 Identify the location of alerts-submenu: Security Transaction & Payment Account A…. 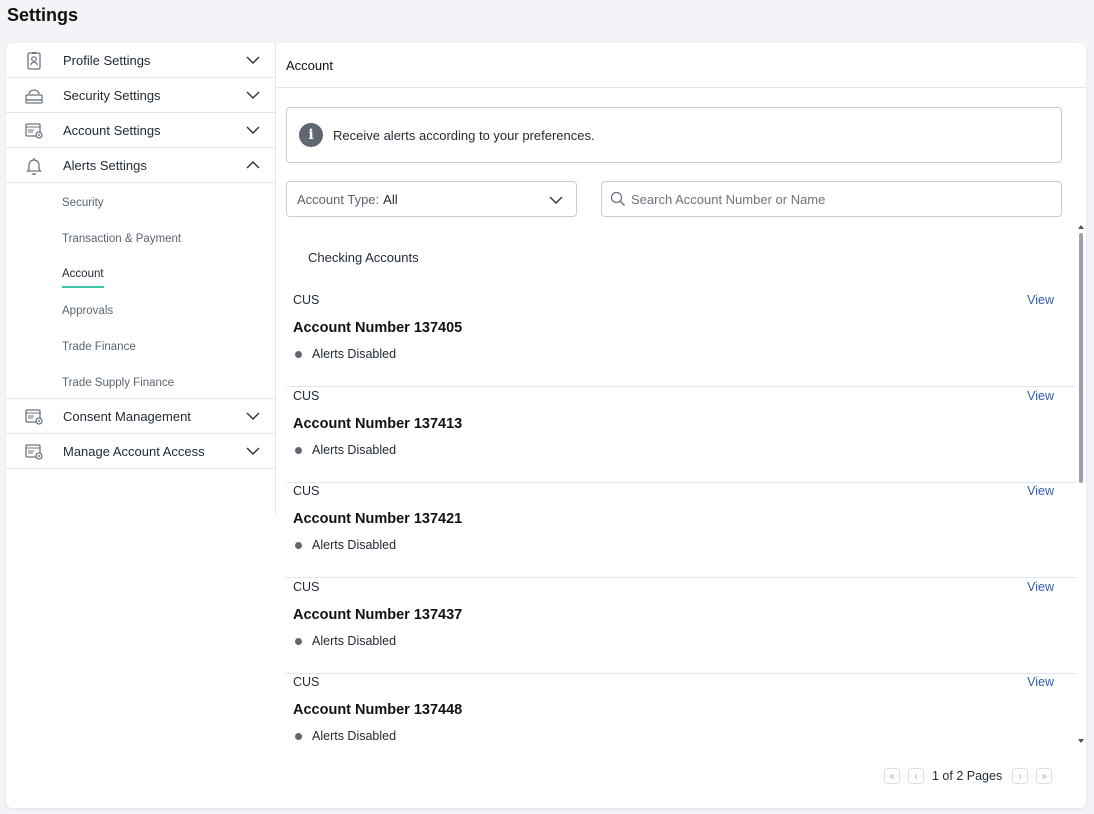
(140, 291).